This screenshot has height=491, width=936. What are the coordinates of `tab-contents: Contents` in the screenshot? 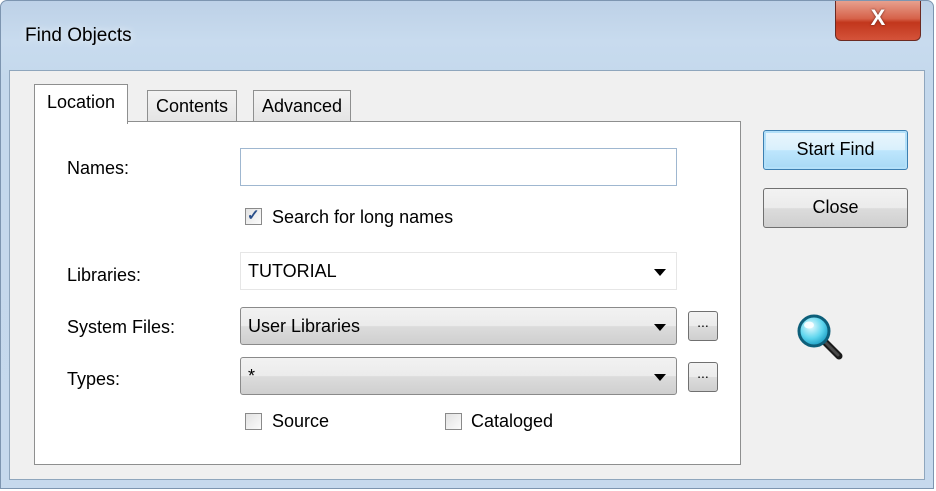 It's located at (192, 107).